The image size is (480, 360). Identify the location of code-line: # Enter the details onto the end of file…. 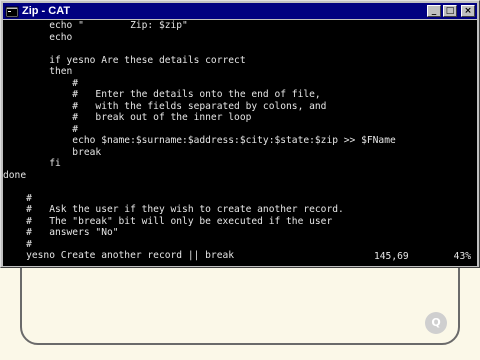
(162, 94).